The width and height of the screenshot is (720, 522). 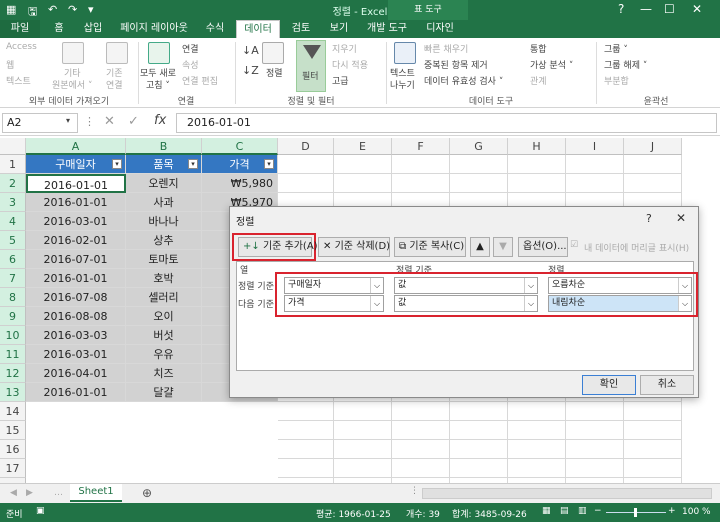 What do you see at coordinates (311, 66) in the screenshot?
I see `filter-button: 필터` at bounding box center [311, 66].